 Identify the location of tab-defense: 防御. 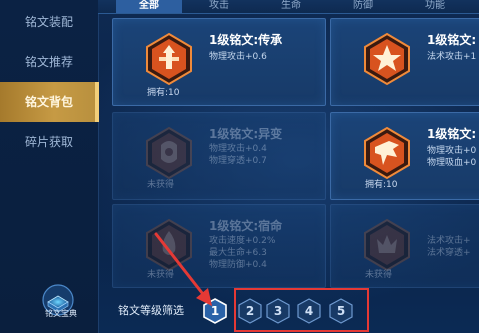
(363, 6).